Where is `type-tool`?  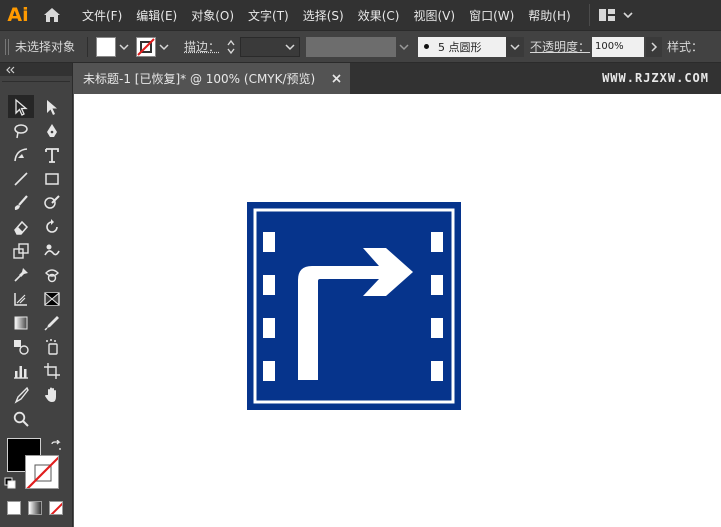 type-tool is located at coordinates (52, 154).